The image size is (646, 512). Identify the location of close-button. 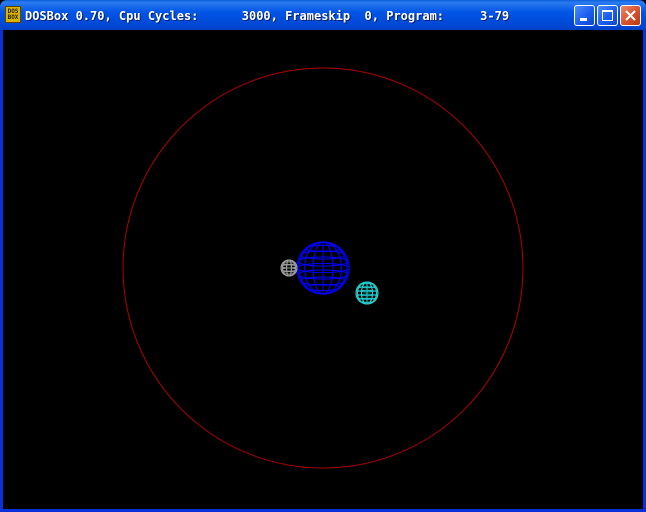
(630, 15).